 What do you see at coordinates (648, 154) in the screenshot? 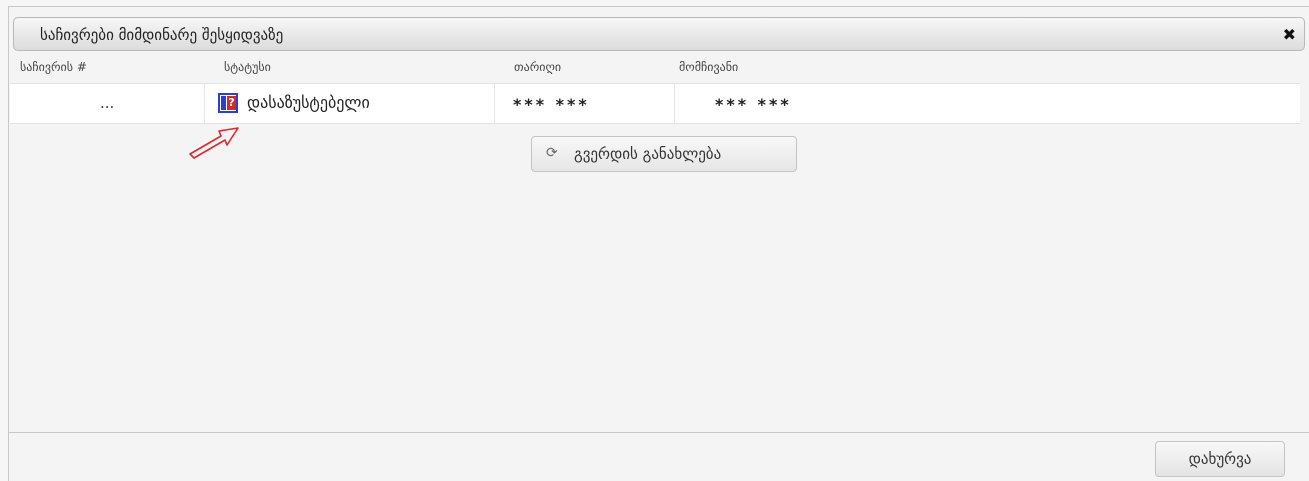
I see `refresh-button-label: გვერდის განახლება` at bounding box center [648, 154].